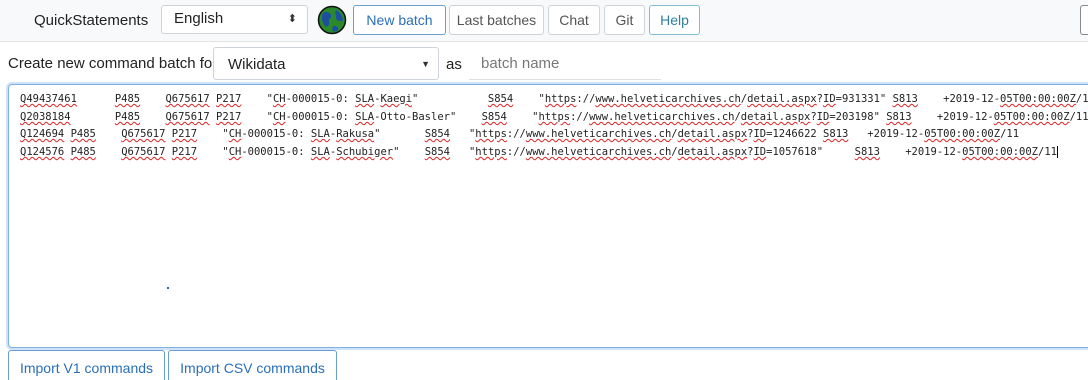 Image resolution: width=1088 pixels, height=380 pixels. Describe the element at coordinates (795, 134) in the screenshot. I see `command-token: =1246622` at that location.